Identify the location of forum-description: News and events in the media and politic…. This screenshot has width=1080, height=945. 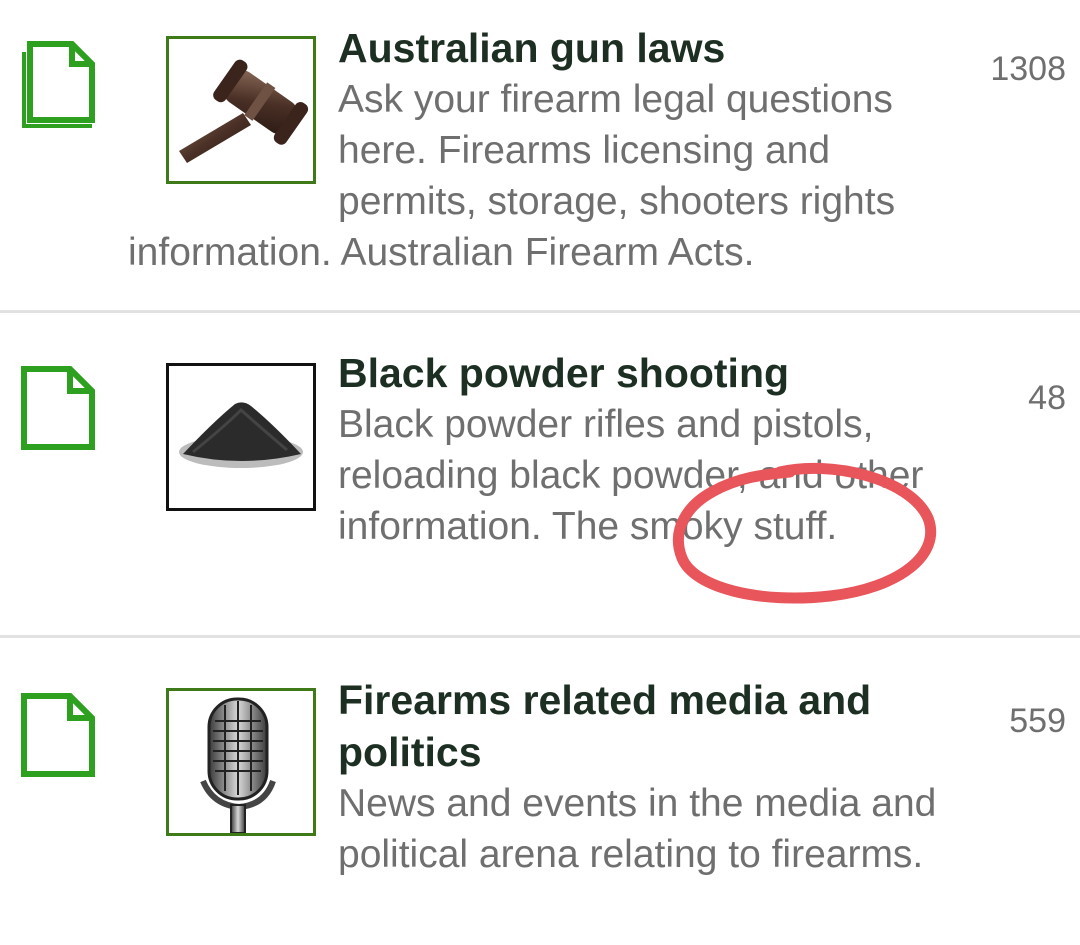
(637, 829).